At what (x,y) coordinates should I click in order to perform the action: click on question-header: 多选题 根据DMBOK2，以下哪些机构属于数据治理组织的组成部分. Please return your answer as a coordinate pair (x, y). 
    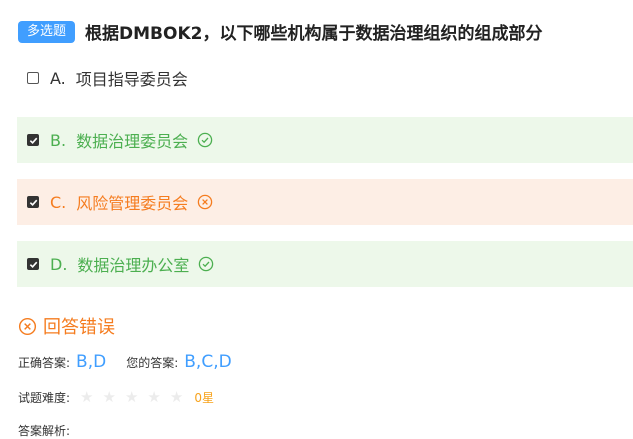
    Looking at the image, I should click on (280, 31).